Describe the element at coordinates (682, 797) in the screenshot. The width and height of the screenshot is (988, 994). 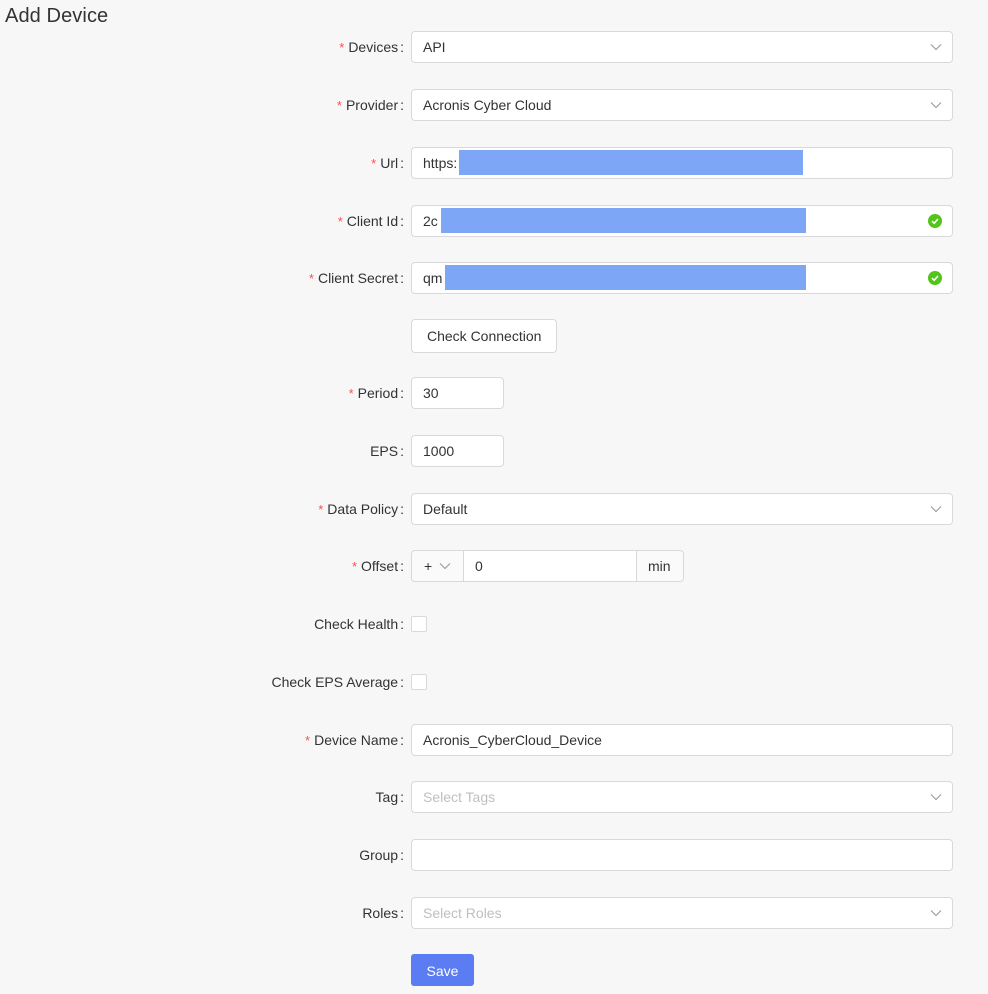
I see `tag-select: Select Tags` at that location.